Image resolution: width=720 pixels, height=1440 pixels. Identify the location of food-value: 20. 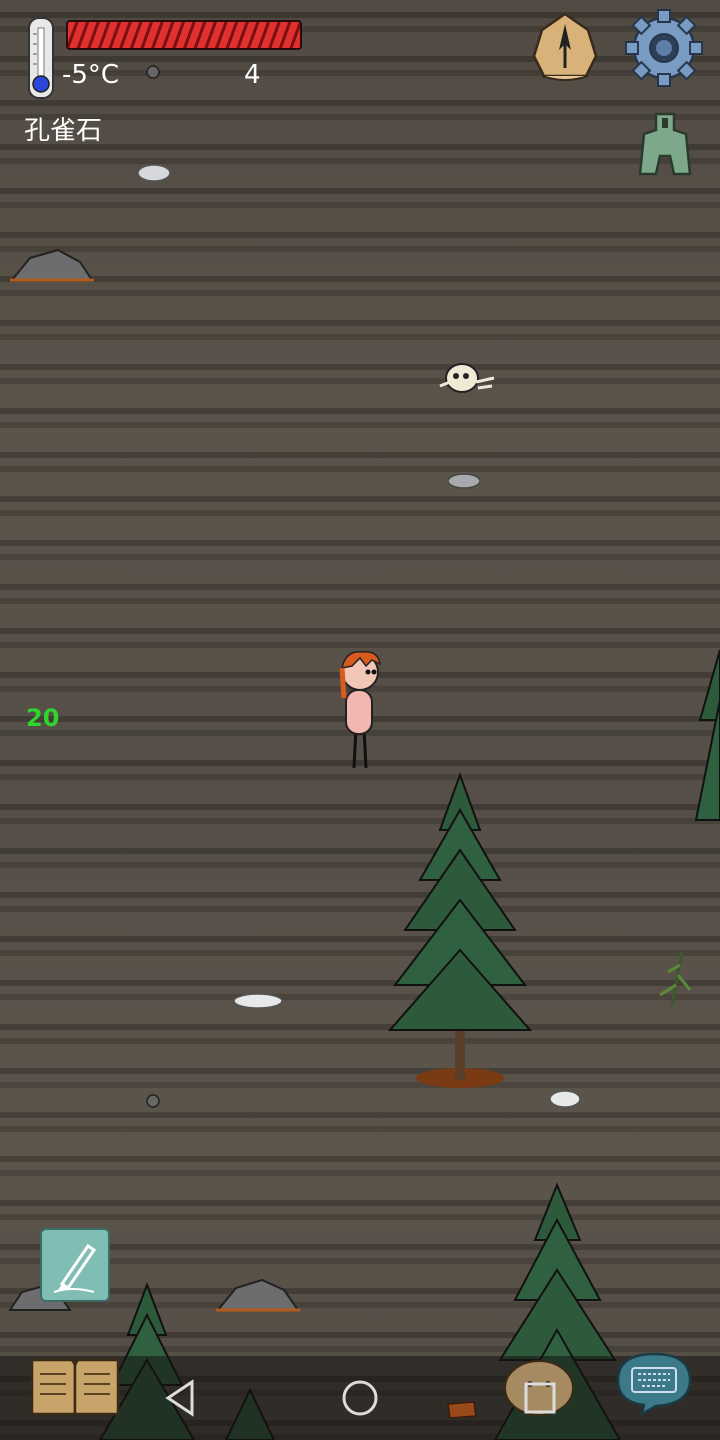
(43, 718).